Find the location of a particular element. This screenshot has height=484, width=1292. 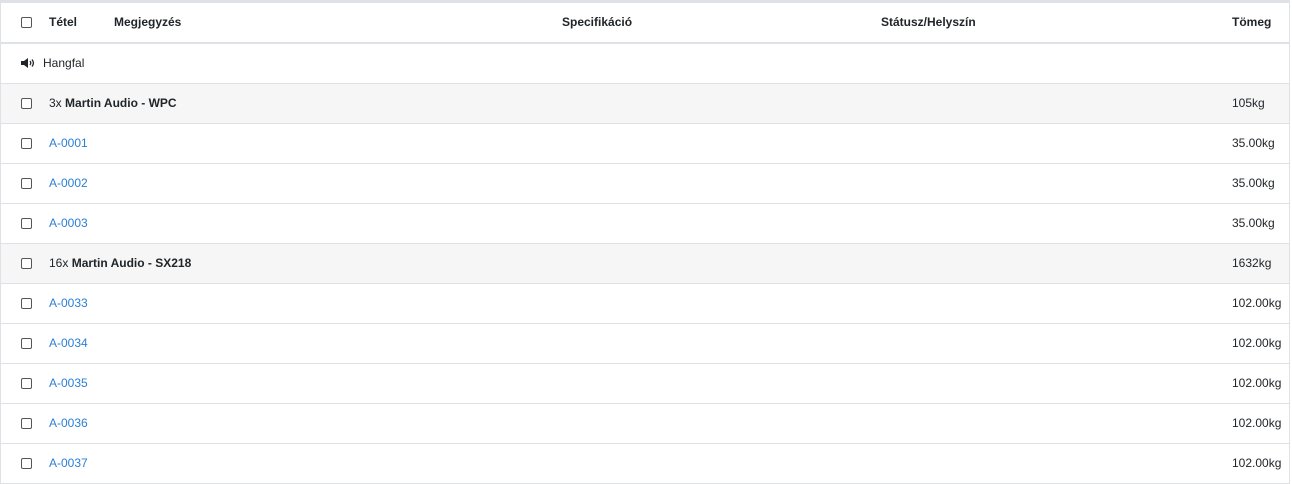

column-header-note: Megjegyzés is located at coordinates (147, 22).